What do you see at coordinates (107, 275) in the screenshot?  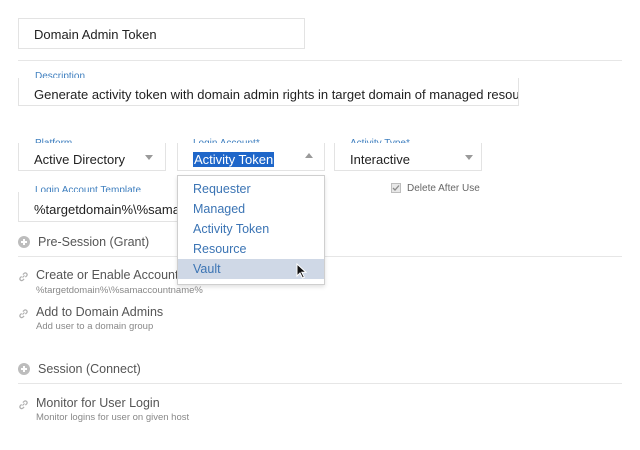 I see `step-title: Create or Enable Account` at bounding box center [107, 275].